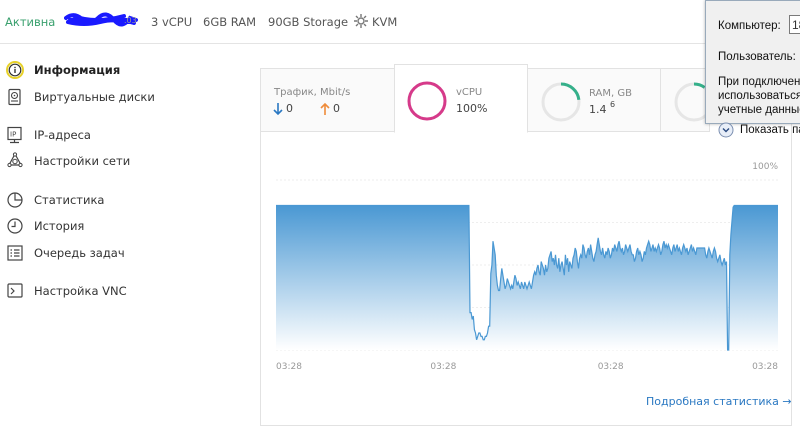 The height and width of the screenshot is (436, 800). Describe the element at coordinates (749, 26) in the screenshot. I see `computer-label: Компьютер:` at that location.